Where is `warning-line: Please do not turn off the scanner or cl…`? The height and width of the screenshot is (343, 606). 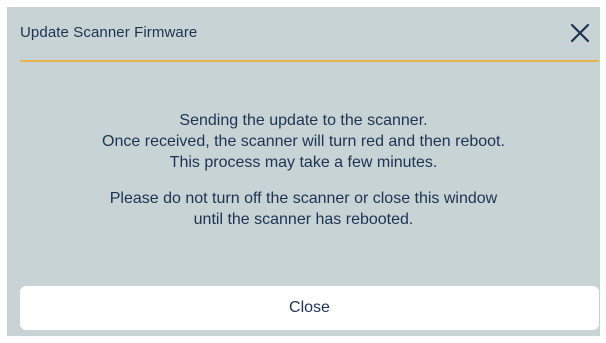
warning-line: Please do not turn off the scanner or cl… is located at coordinates (303, 198).